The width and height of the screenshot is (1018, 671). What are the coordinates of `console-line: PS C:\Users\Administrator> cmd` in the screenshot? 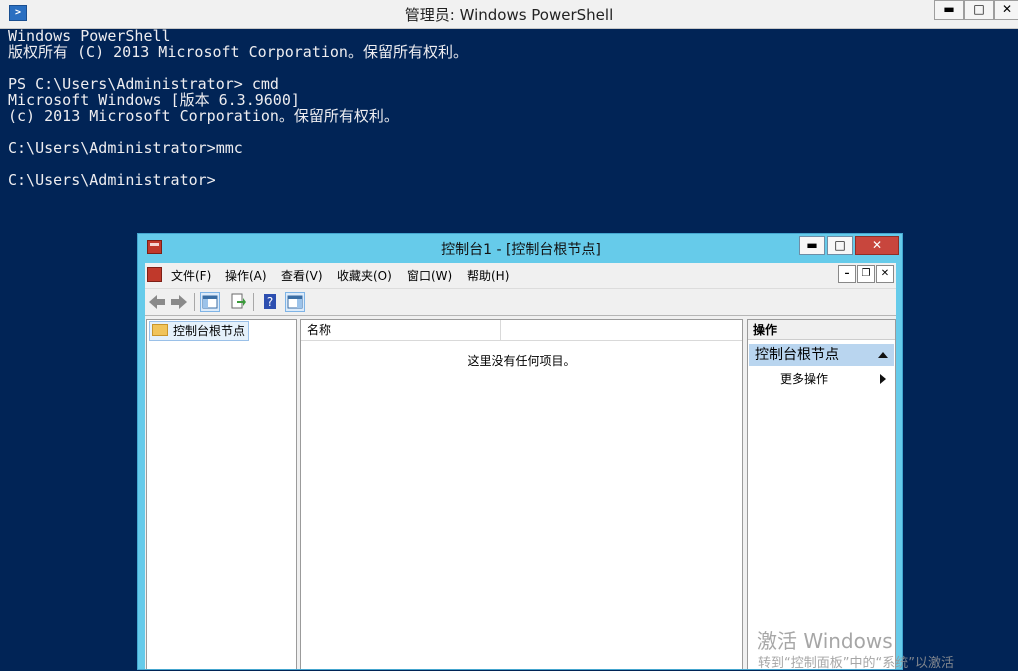 It's located at (143, 84).